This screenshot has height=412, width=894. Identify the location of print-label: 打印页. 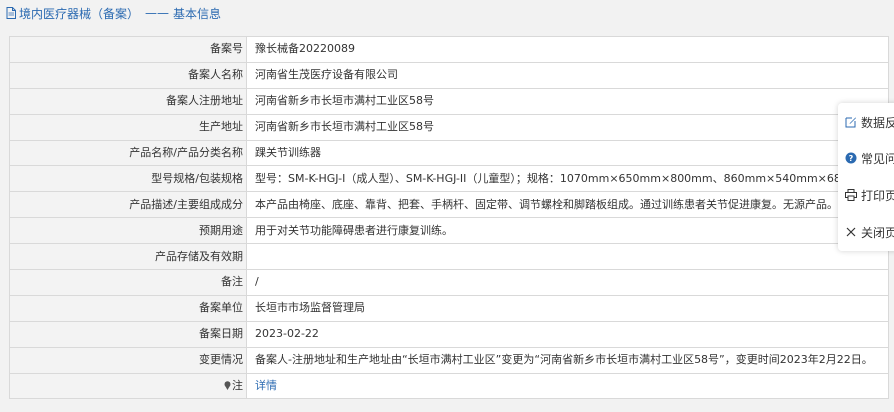
(877, 195).